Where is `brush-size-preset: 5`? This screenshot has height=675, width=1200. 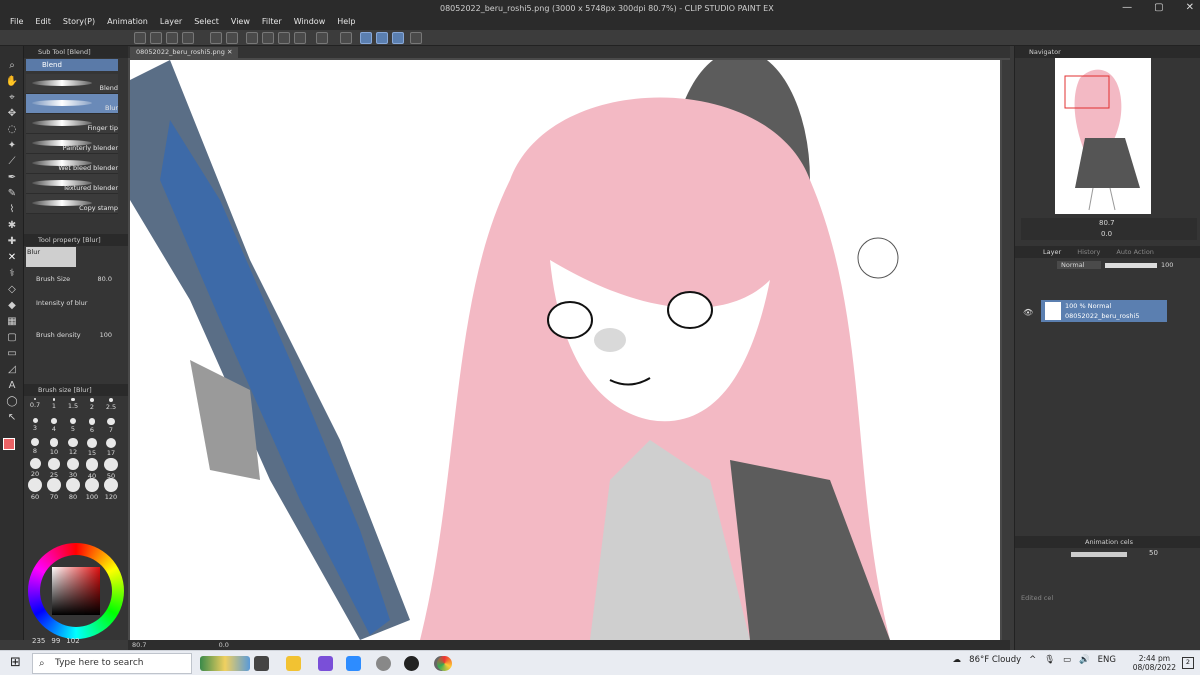 brush-size-preset: 5 is located at coordinates (73, 425).